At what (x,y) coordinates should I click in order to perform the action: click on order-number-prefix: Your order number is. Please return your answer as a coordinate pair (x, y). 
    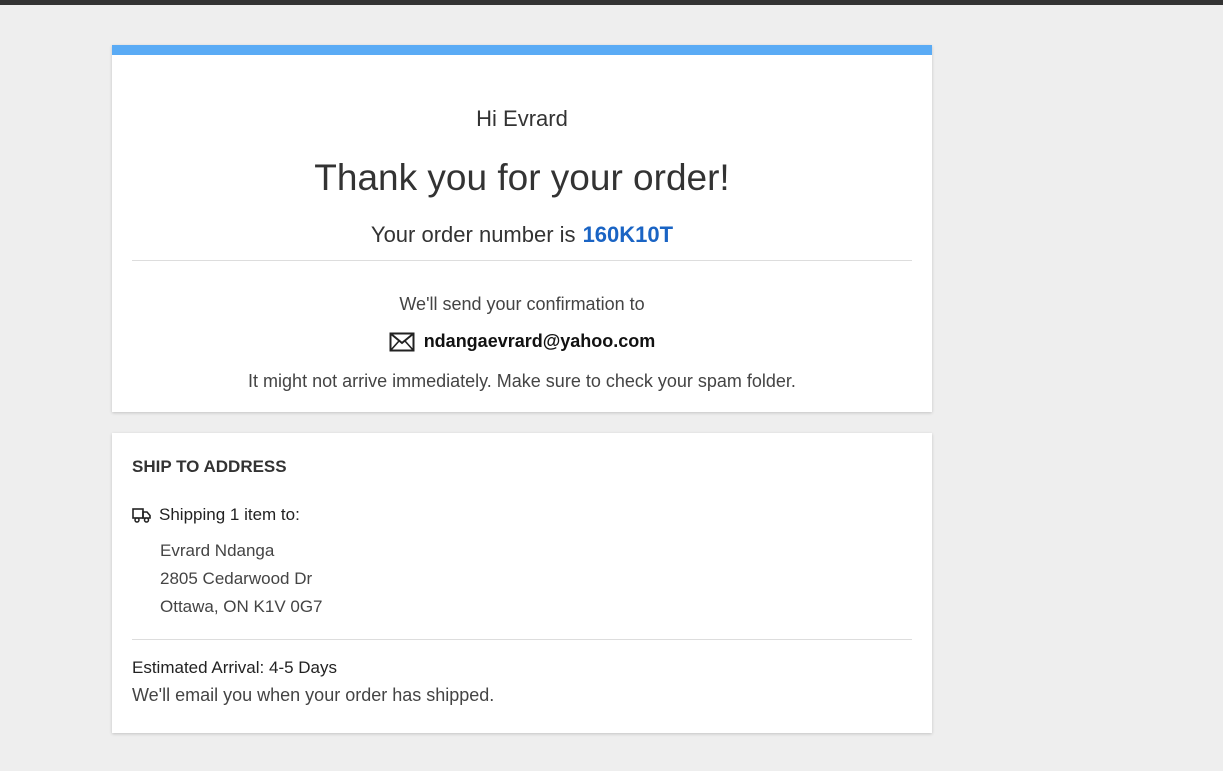
    Looking at the image, I should click on (473, 234).